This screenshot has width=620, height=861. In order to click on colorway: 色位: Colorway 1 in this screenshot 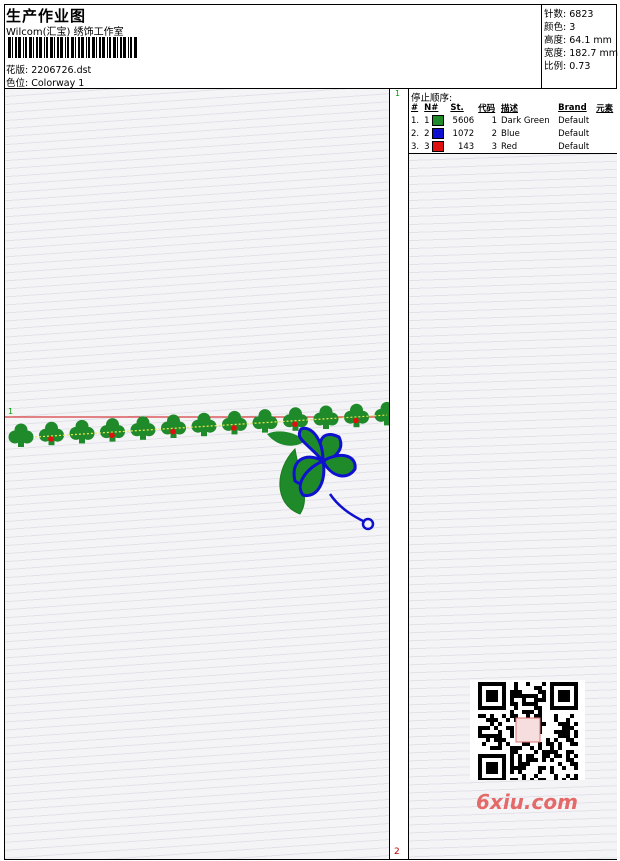, I will do `click(45, 82)`.